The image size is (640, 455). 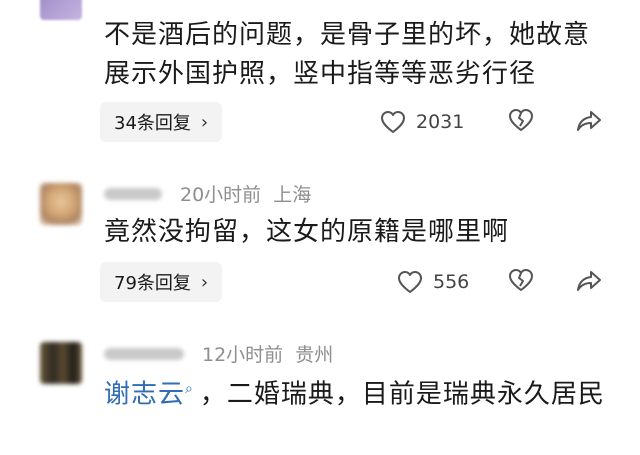 I want to click on comment-text: 谢志云⌕ ，二婚瑞典，目前是瑞典永久居民, so click(x=359, y=392).